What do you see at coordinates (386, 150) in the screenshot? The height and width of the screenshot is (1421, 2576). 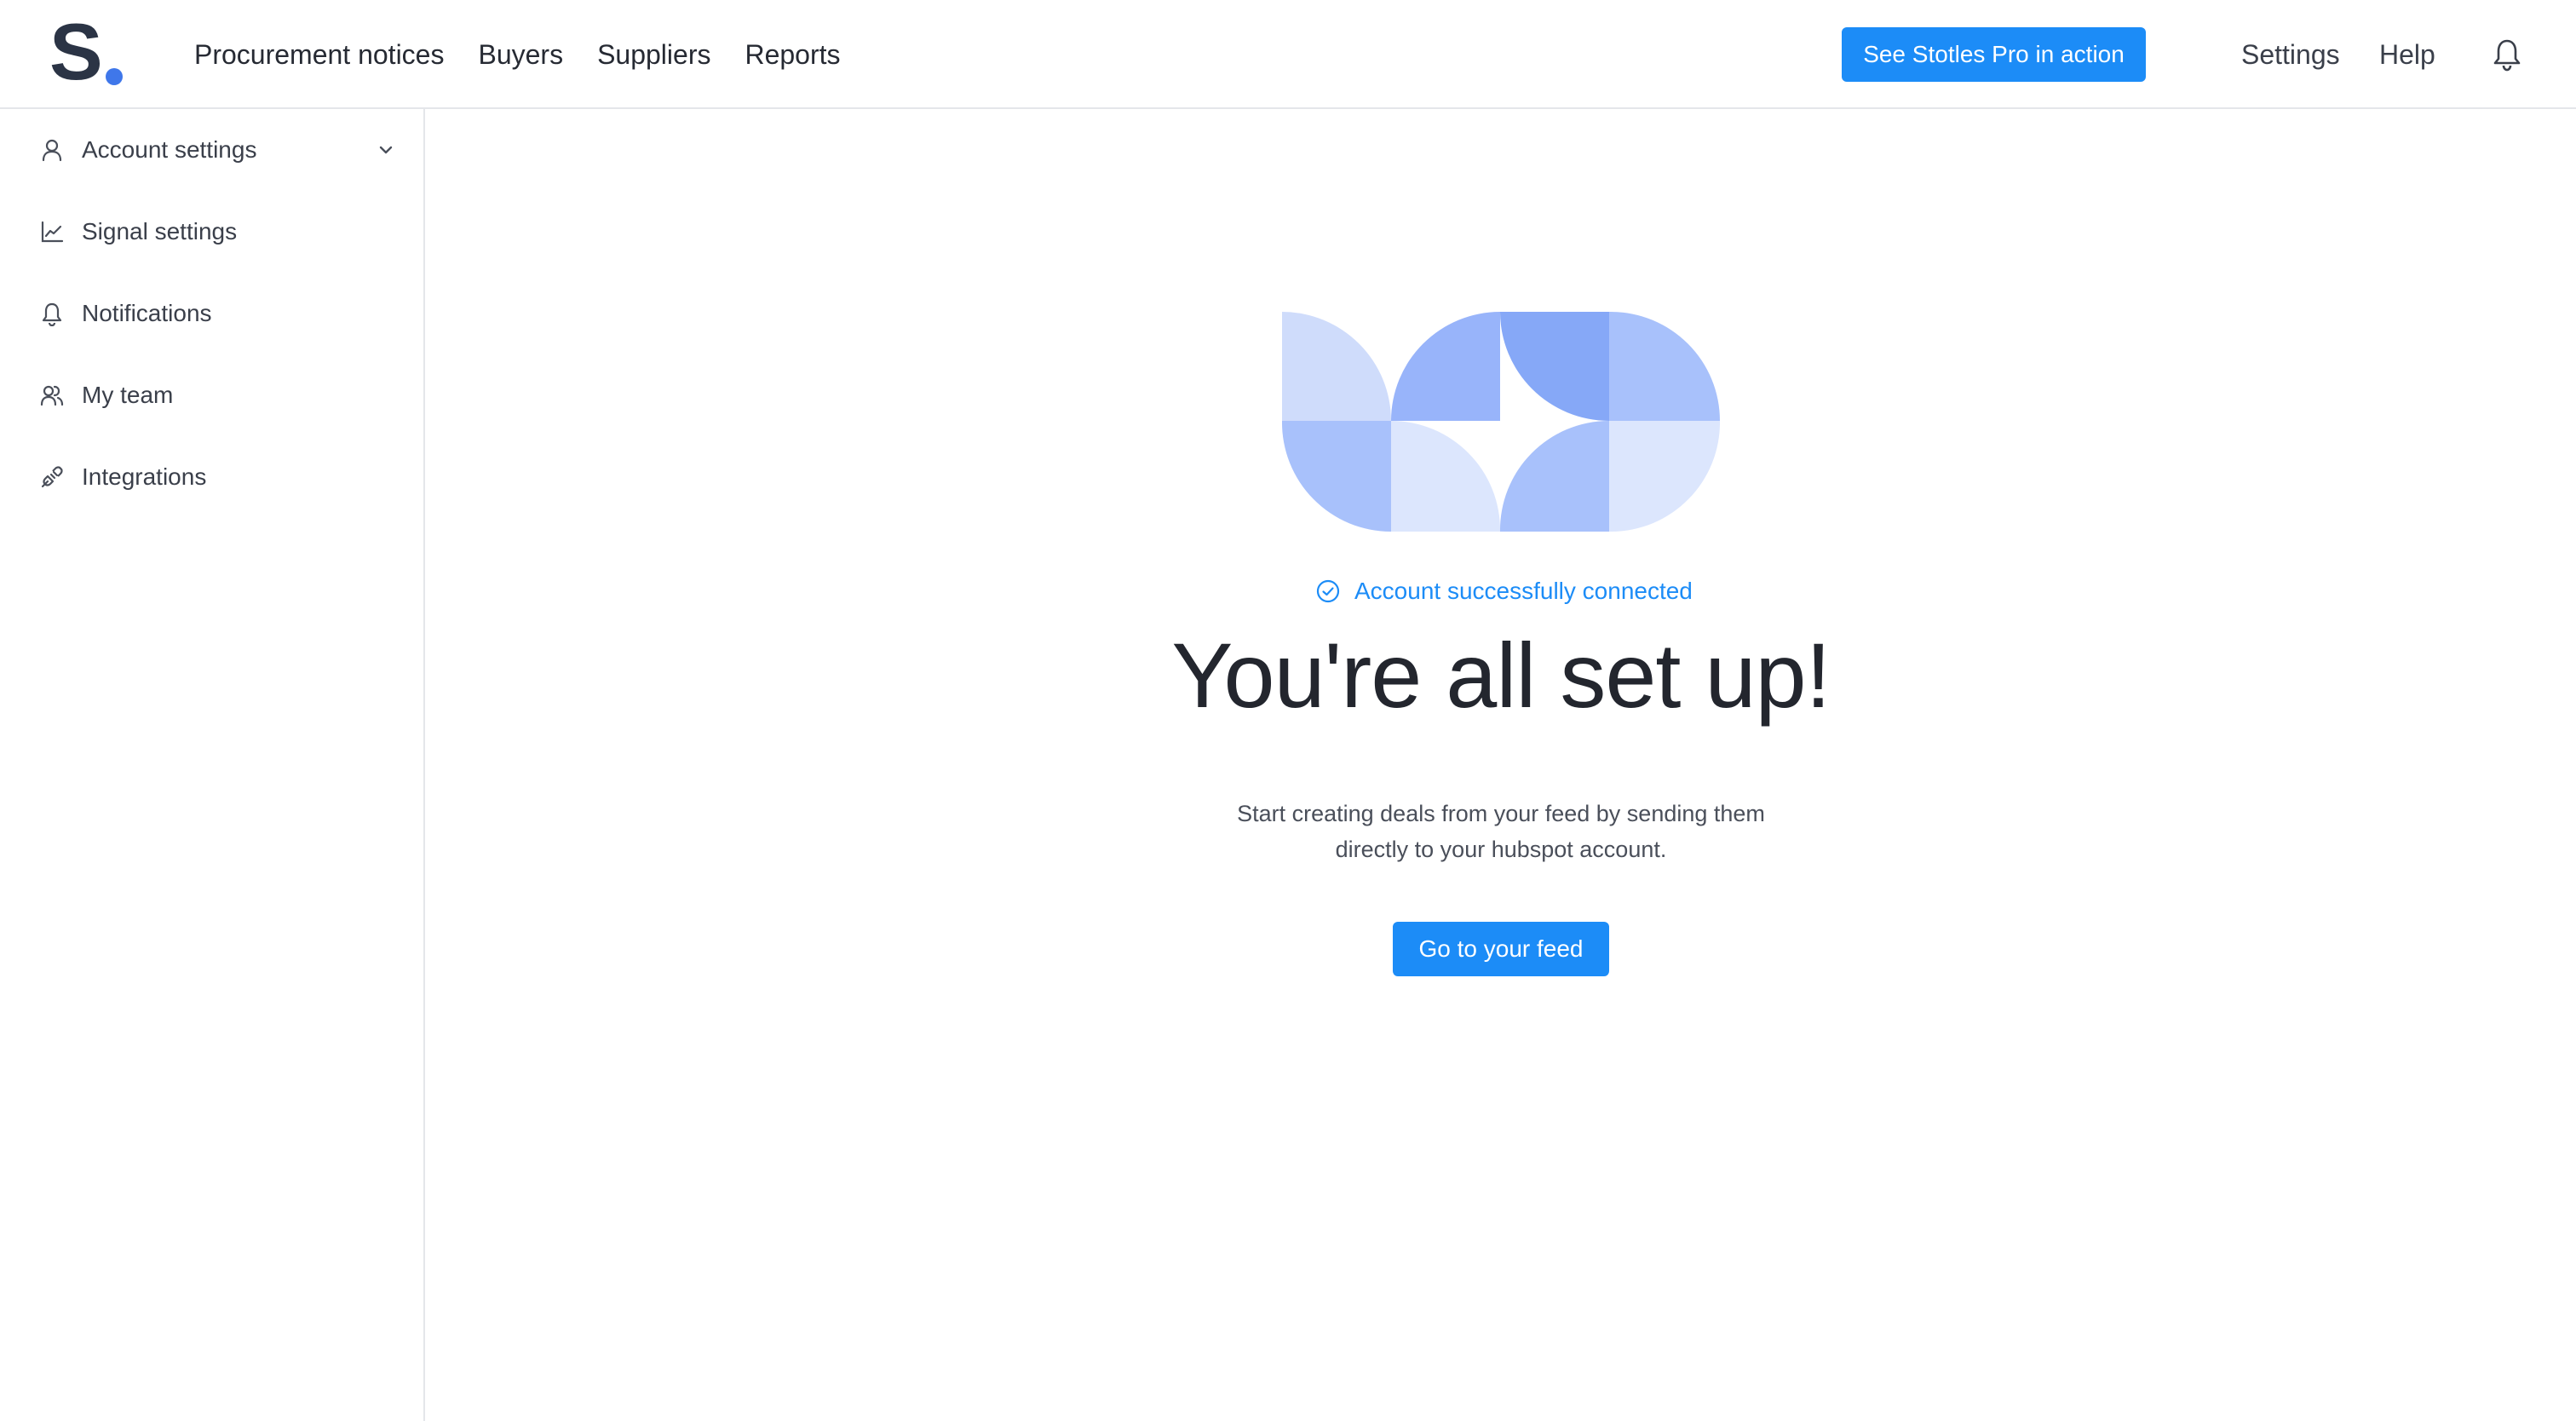 I see `chevron-down-icon` at bounding box center [386, 150].